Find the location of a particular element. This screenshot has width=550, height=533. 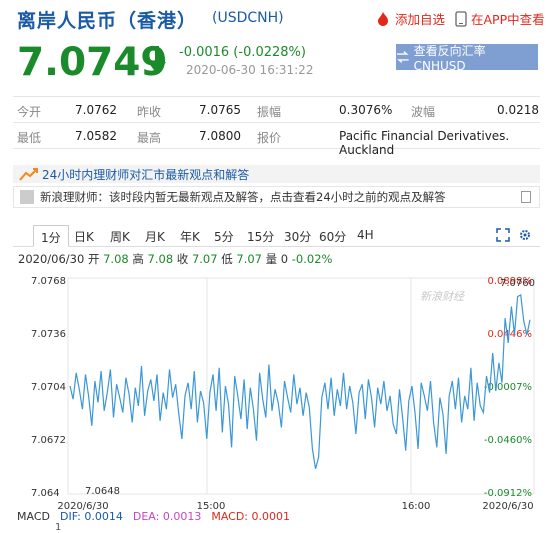

news-bar: 24小时内理财师对汇市最新观点和解答 is located at coordinates (276, 174).